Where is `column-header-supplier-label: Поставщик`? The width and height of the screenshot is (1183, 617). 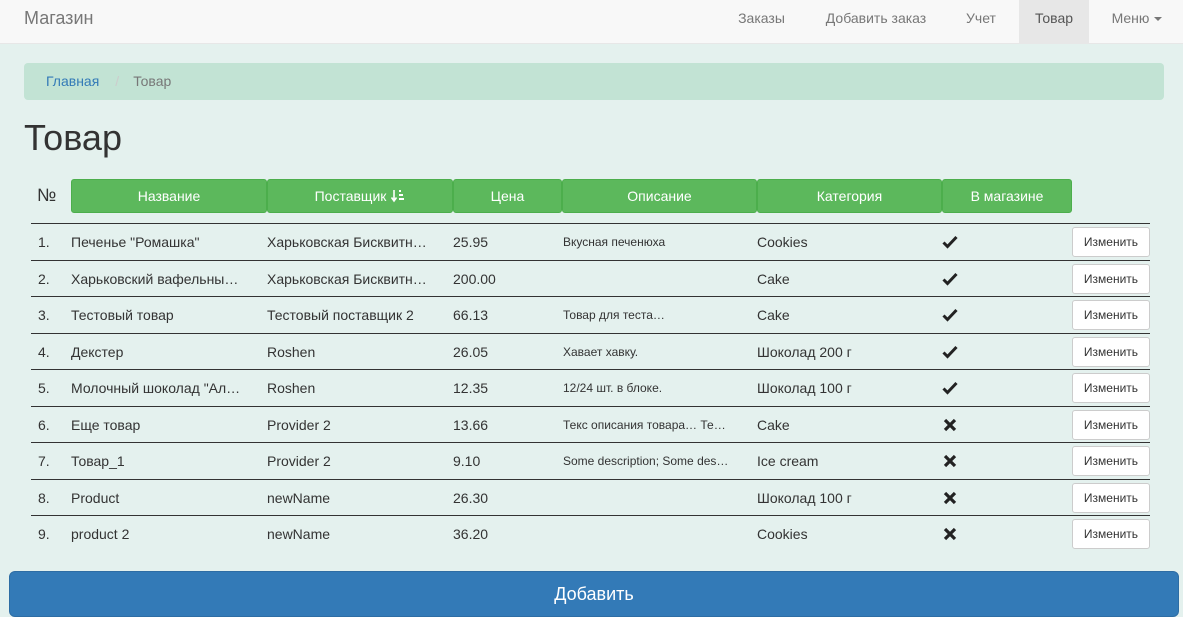
column-header-supplier-label: Поставщик is located at coordinates (350, 196).